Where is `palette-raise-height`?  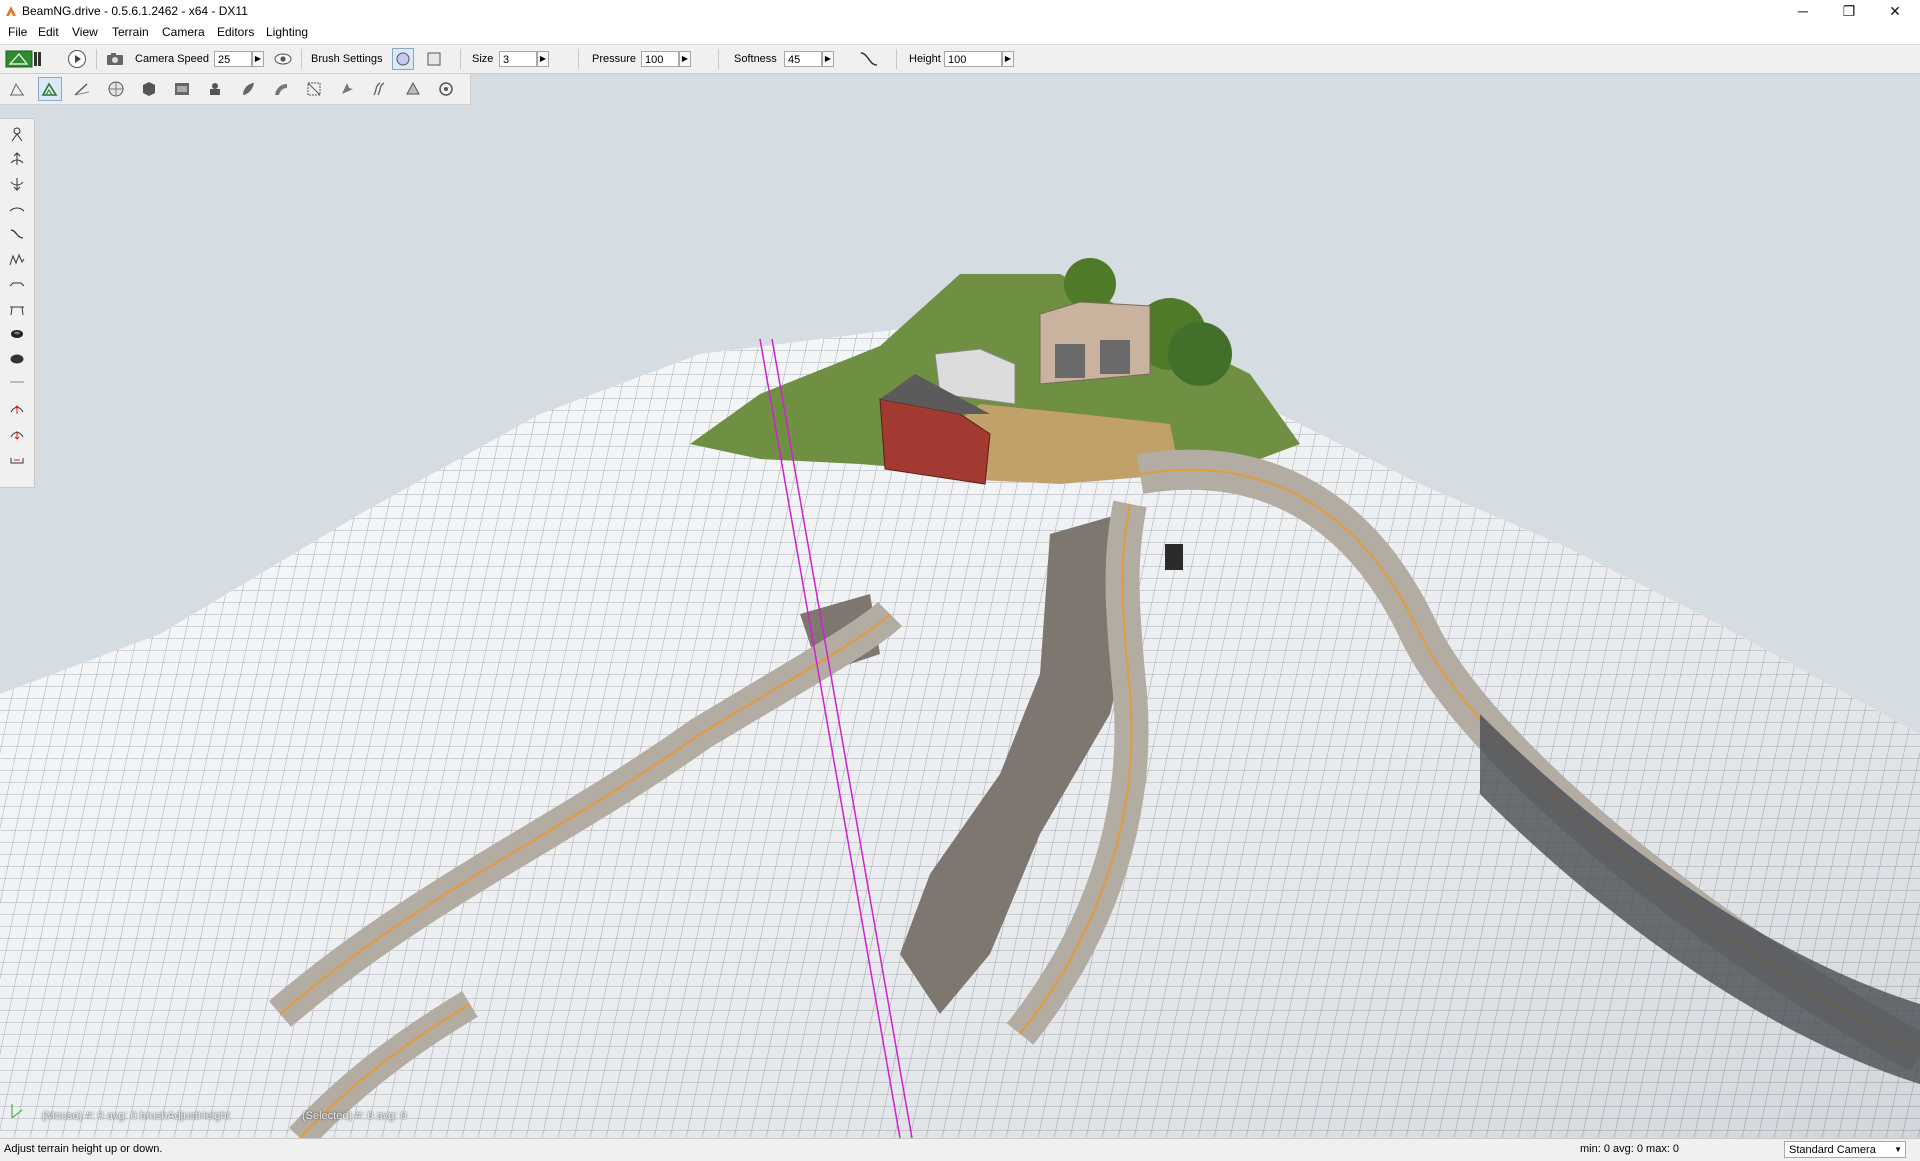 palette-raise-height is located at coordinates (17, 159).